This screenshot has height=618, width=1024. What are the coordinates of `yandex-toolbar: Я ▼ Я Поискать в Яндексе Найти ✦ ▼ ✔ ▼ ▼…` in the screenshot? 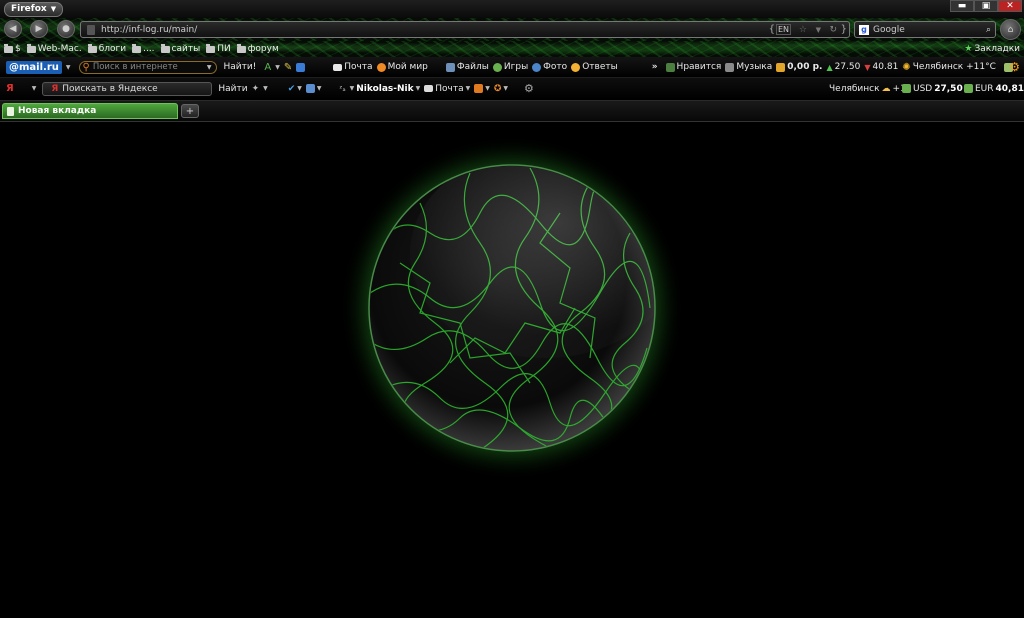 It's located at (512, 88).